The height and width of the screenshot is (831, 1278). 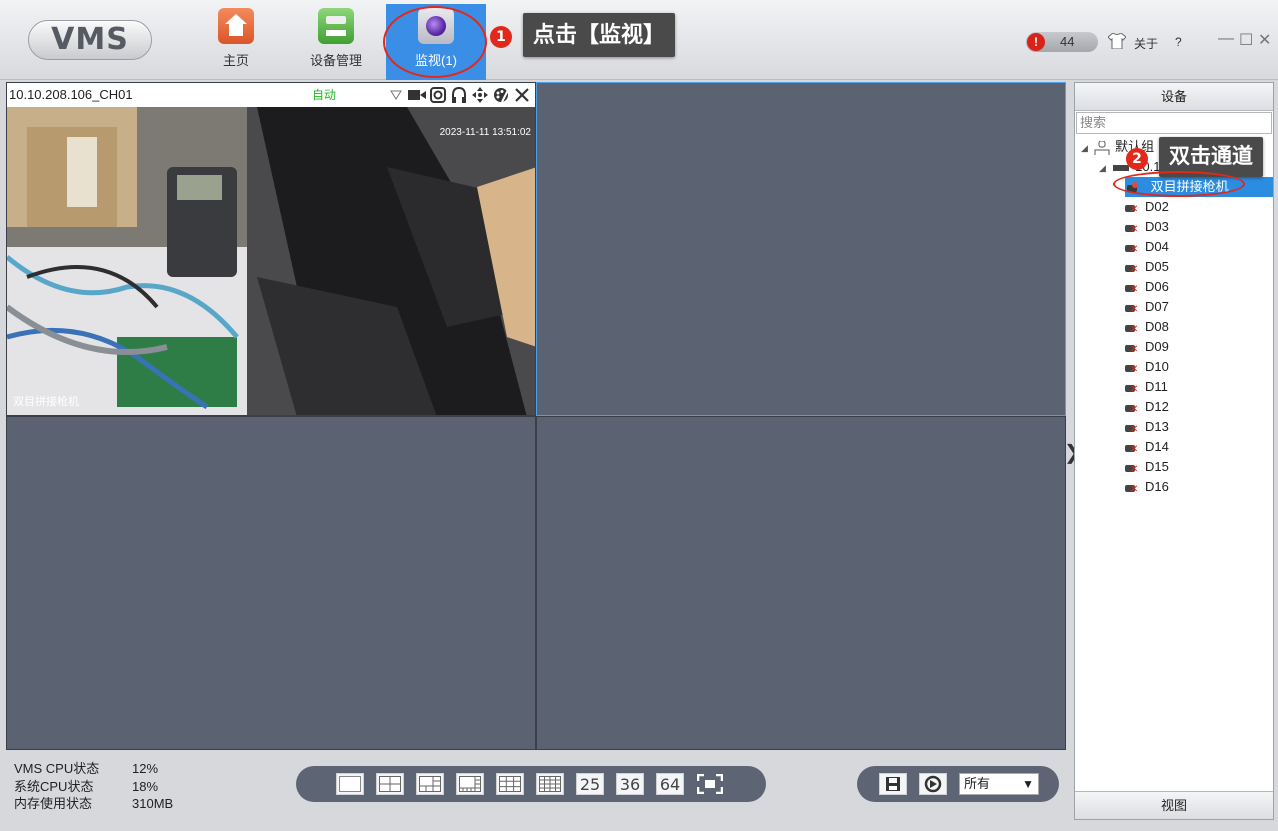 I want to click on audio-icon, so click(x=459, y=95).